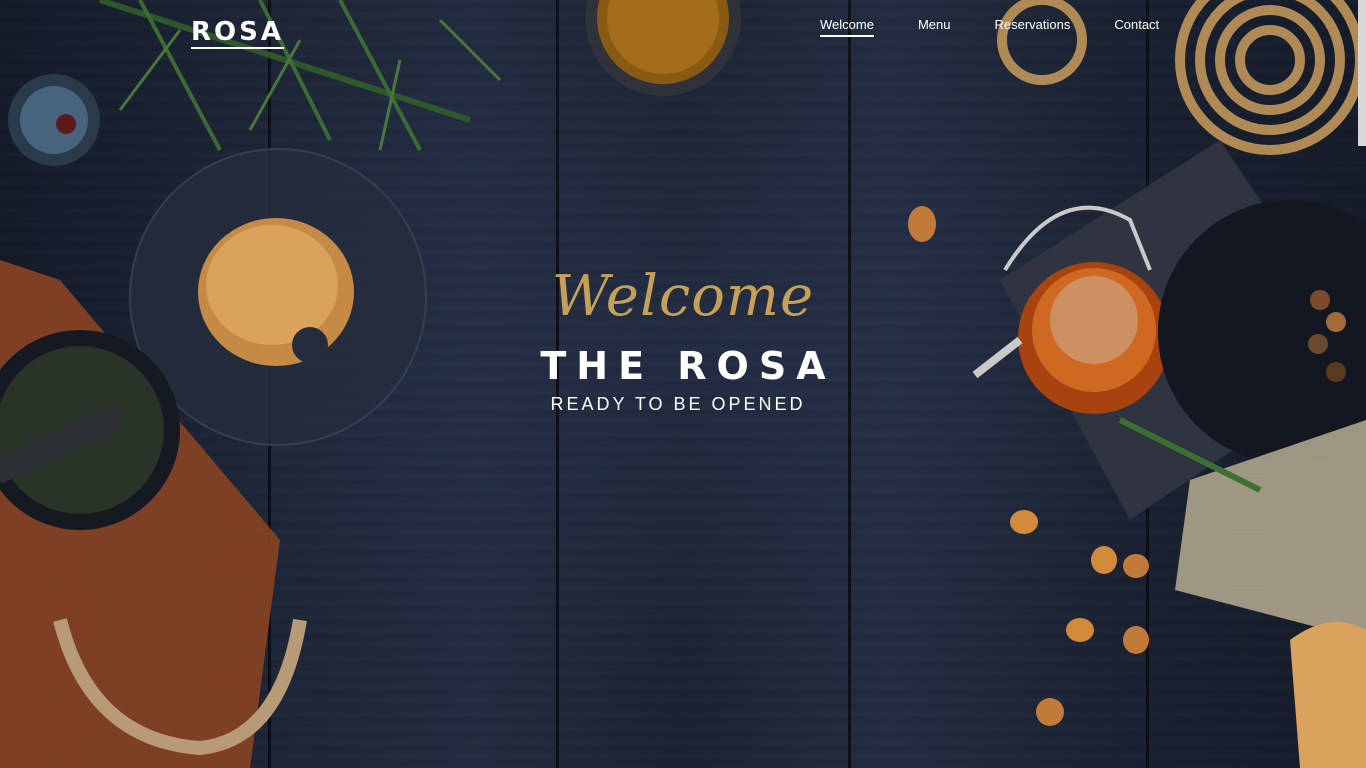  What do you see at coordinates (1270, 594) in the screenshot?
I see `paper-icon` at bounding box center [1270, 594].